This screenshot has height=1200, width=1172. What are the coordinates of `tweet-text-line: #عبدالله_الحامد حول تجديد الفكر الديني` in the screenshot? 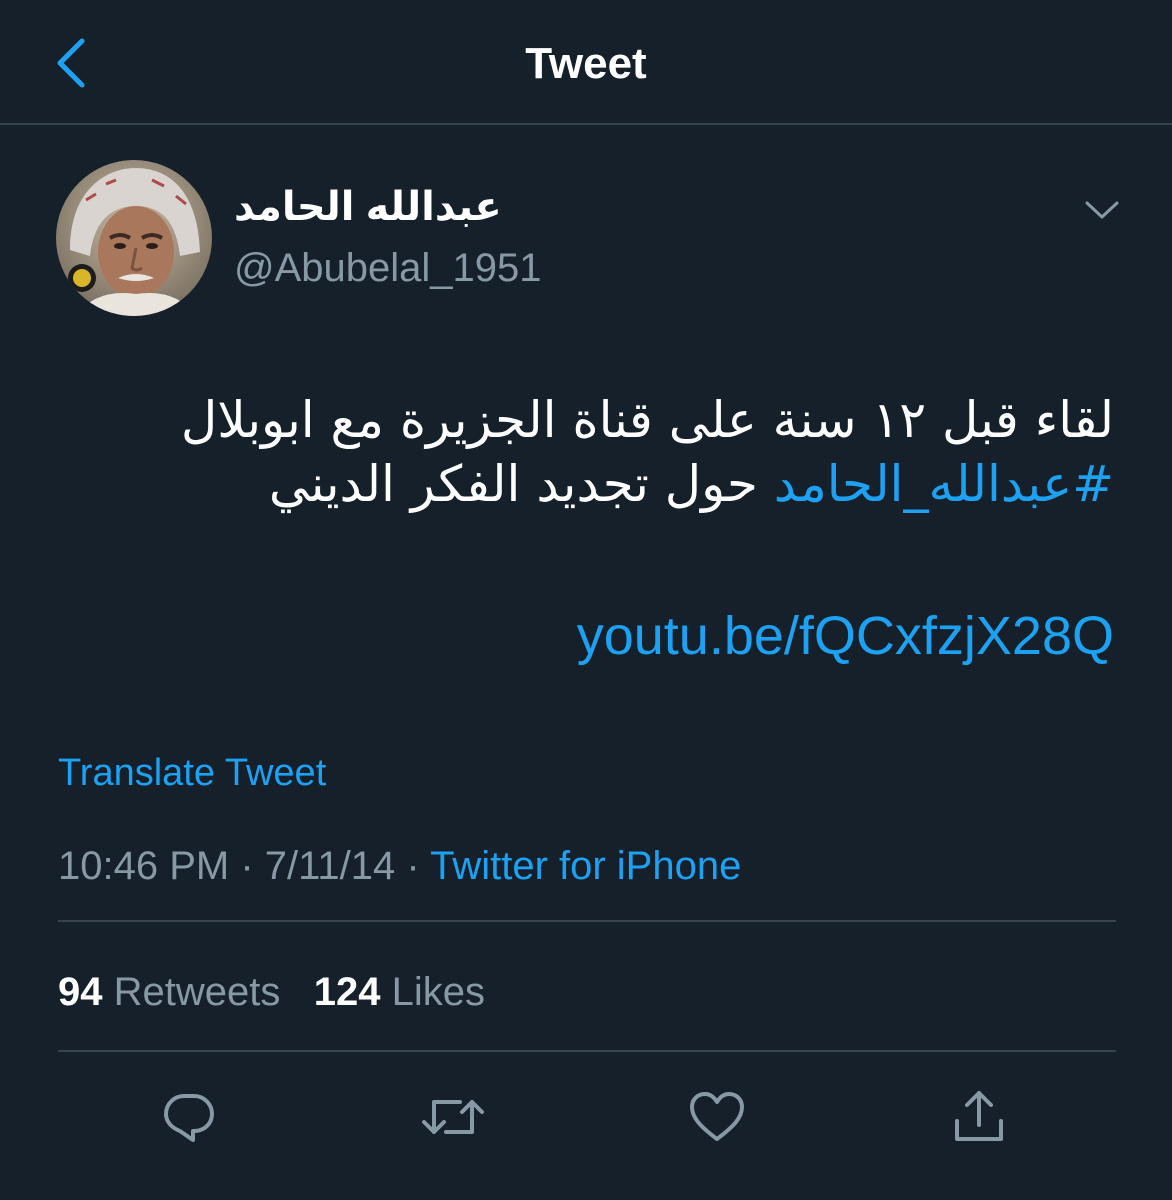 It's located at (584, 484).